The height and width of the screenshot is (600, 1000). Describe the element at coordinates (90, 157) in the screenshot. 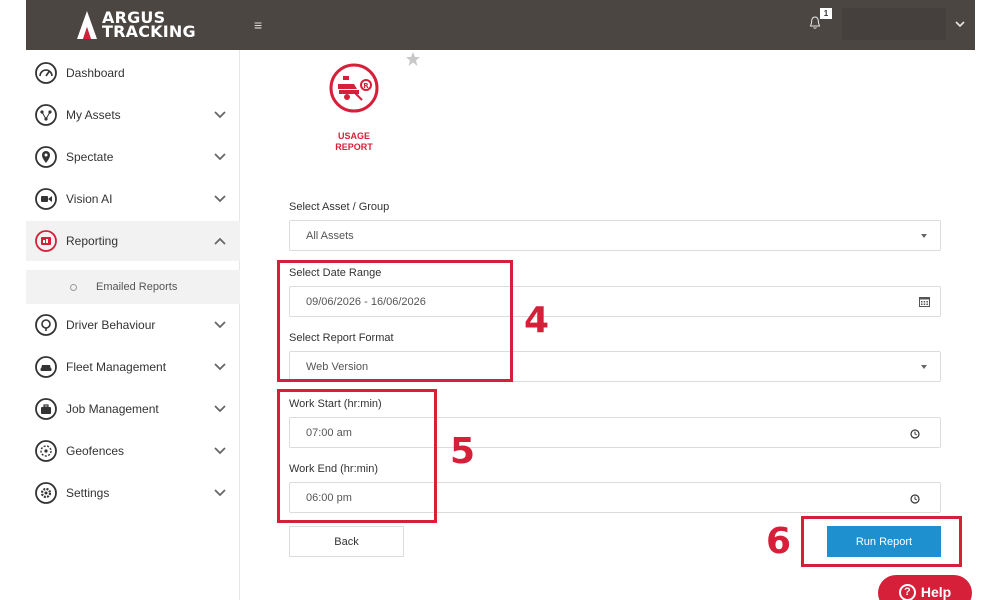

I see `sidebar-item-label: Spectate` at that location.